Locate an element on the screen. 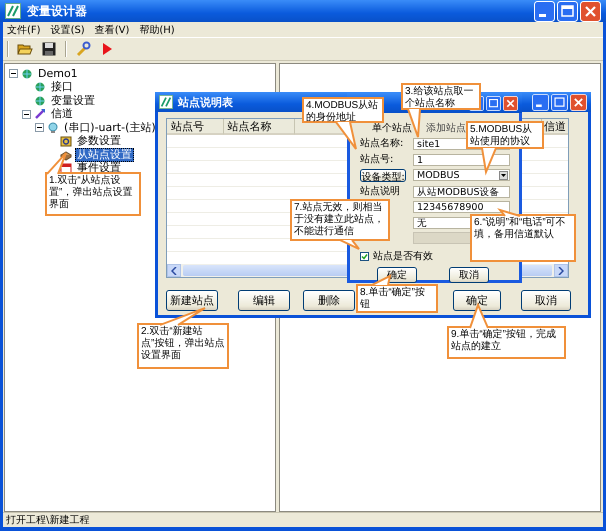 Image resolution: width=606 pixels, height=531 pixels. callout: 3.给该站点取一个站点名称 is located at coordinates (441, 96).